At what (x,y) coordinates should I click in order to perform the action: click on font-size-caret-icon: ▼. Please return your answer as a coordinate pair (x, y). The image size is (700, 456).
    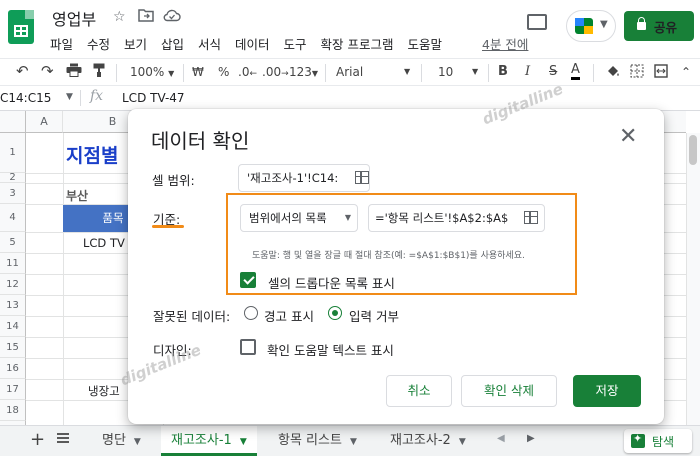
    Looking at the image, I should click on (475, 71).